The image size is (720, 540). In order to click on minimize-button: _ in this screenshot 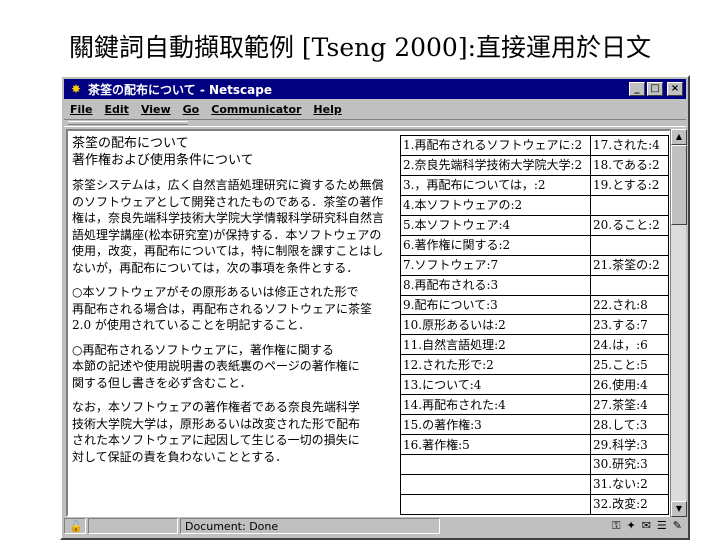, I will do `click(637, 89)`.